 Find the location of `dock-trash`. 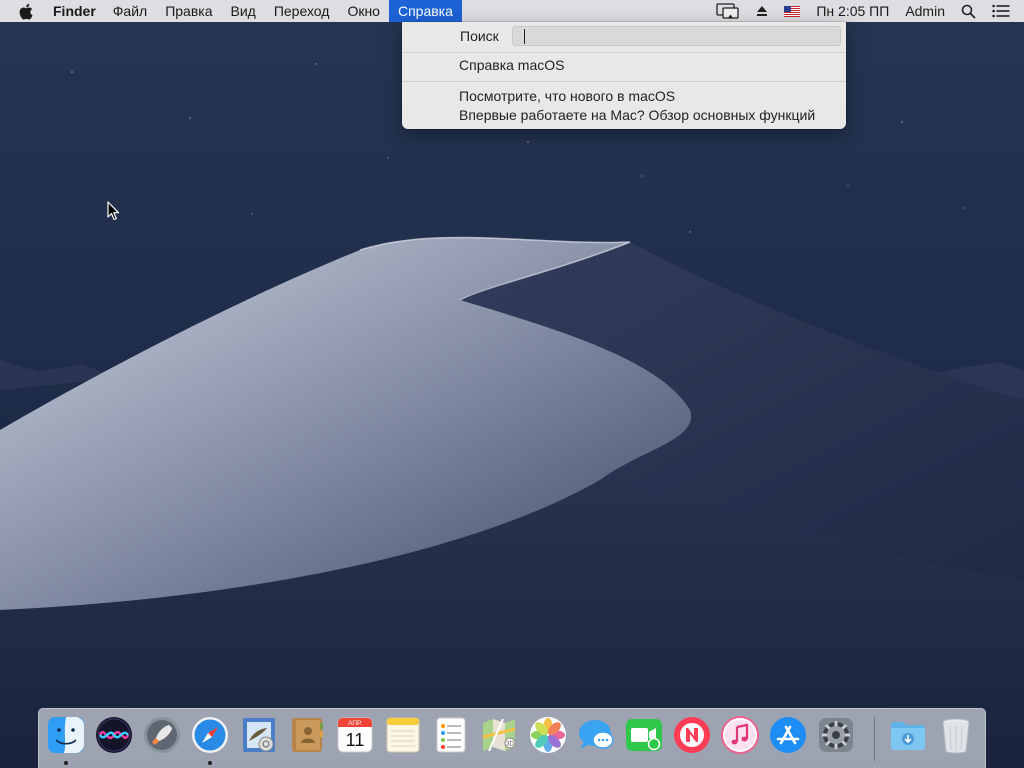

dock-trash is located at coordinates (956, 735).